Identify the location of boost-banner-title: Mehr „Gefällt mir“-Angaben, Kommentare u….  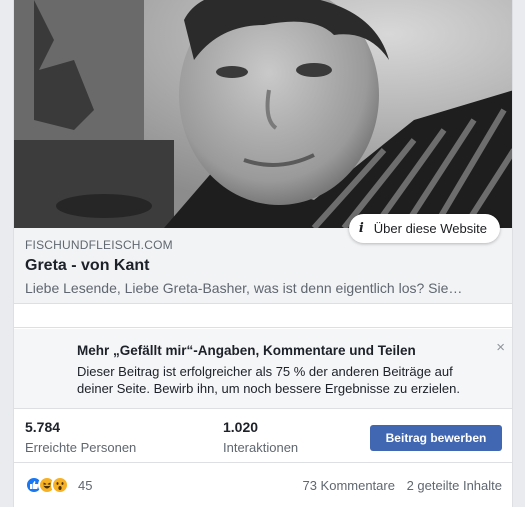
(246, 350).